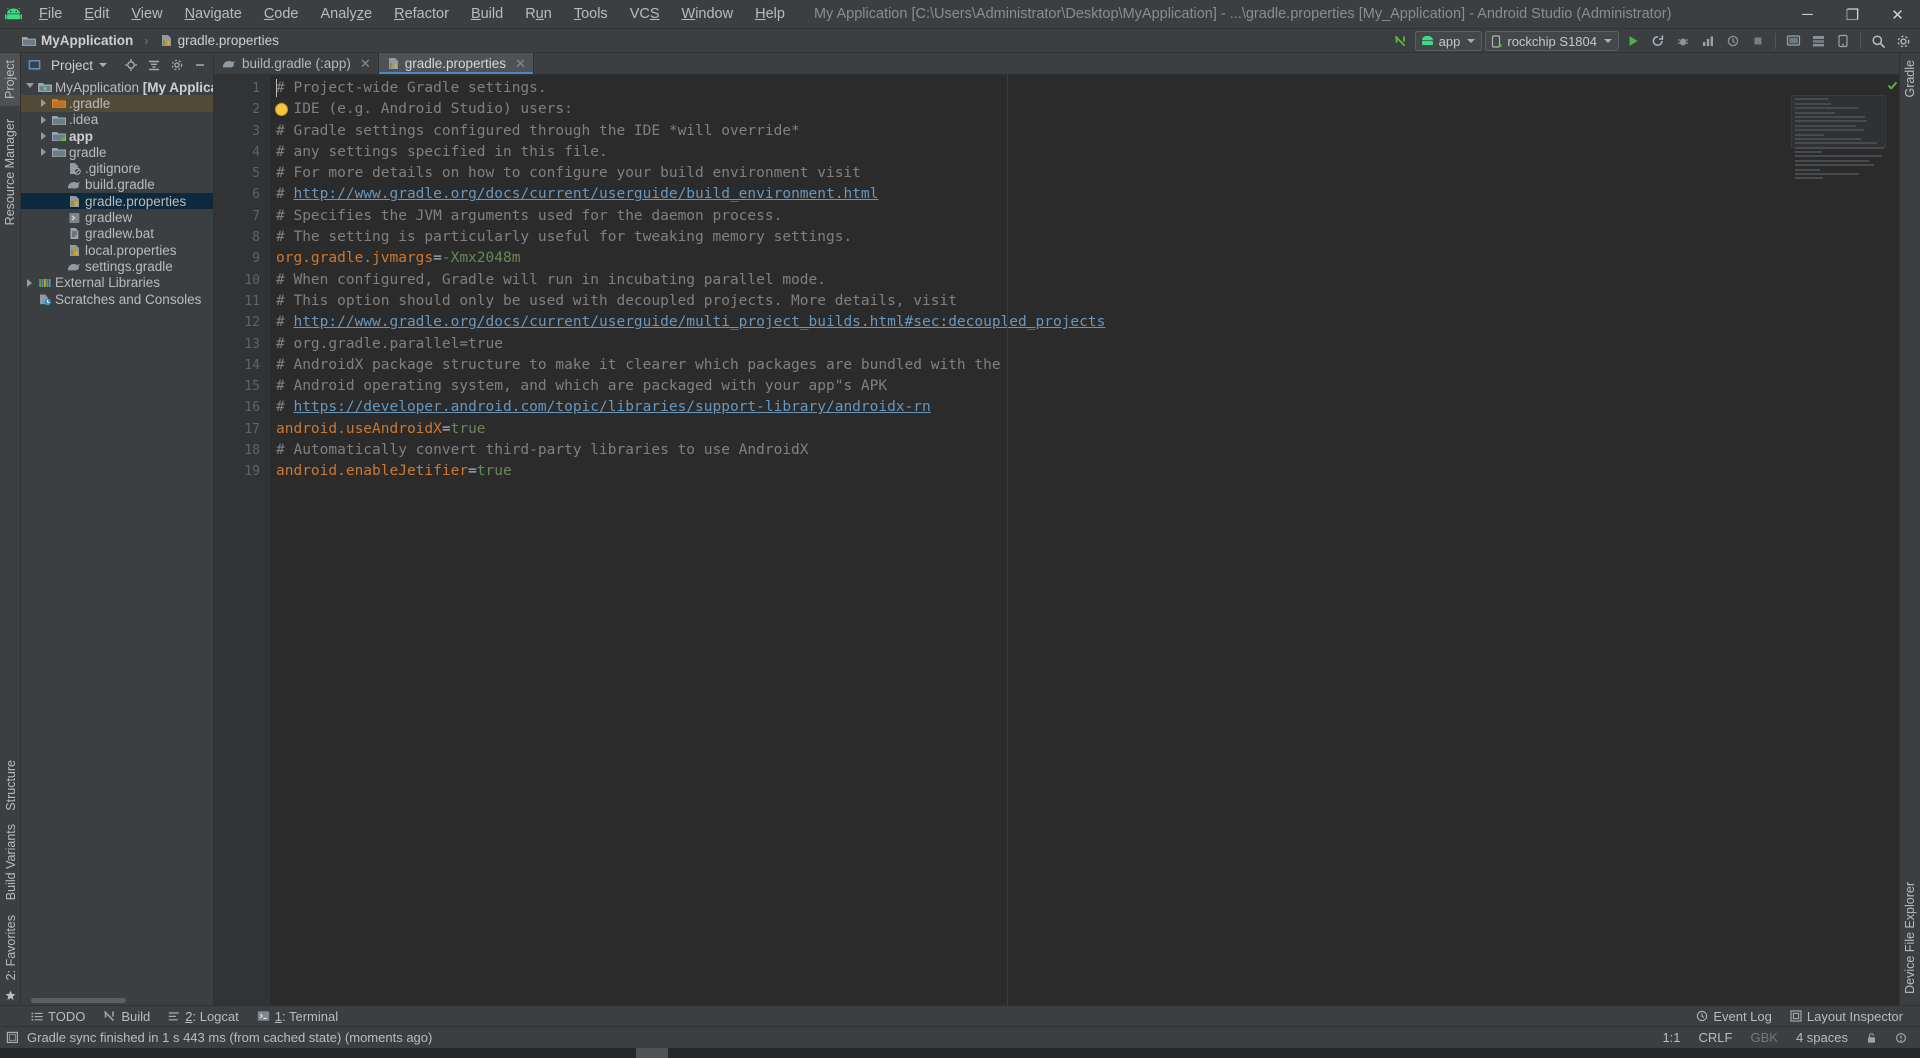  I want to click on breadcrumb: MyApplication › gradle.properties, so click(150, 40).